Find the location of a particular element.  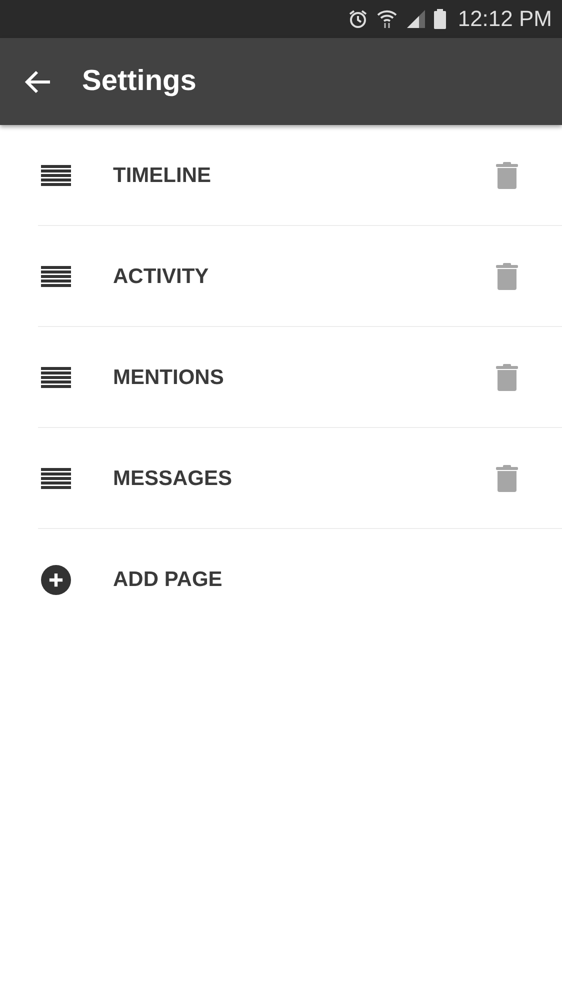

status-time: 12:12 PM is located at coordinates (505, 19).